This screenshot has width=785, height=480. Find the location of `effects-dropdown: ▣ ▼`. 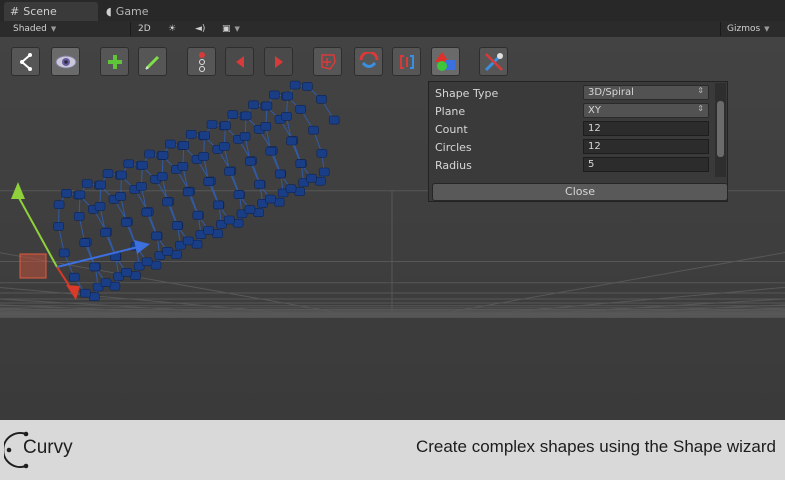

effects-dropdown: ▣ ▼ is located at coordinates (231, 29).